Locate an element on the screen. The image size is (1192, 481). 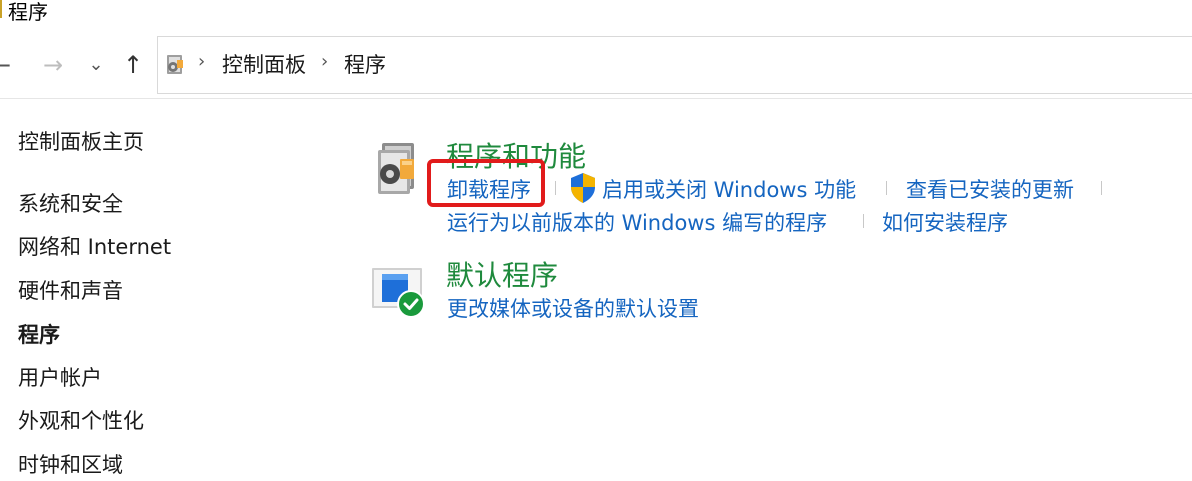
navigation-bar: ← → ⌄ ↑ › 控制面板 › 程序 is located at coordinates (596, 65).